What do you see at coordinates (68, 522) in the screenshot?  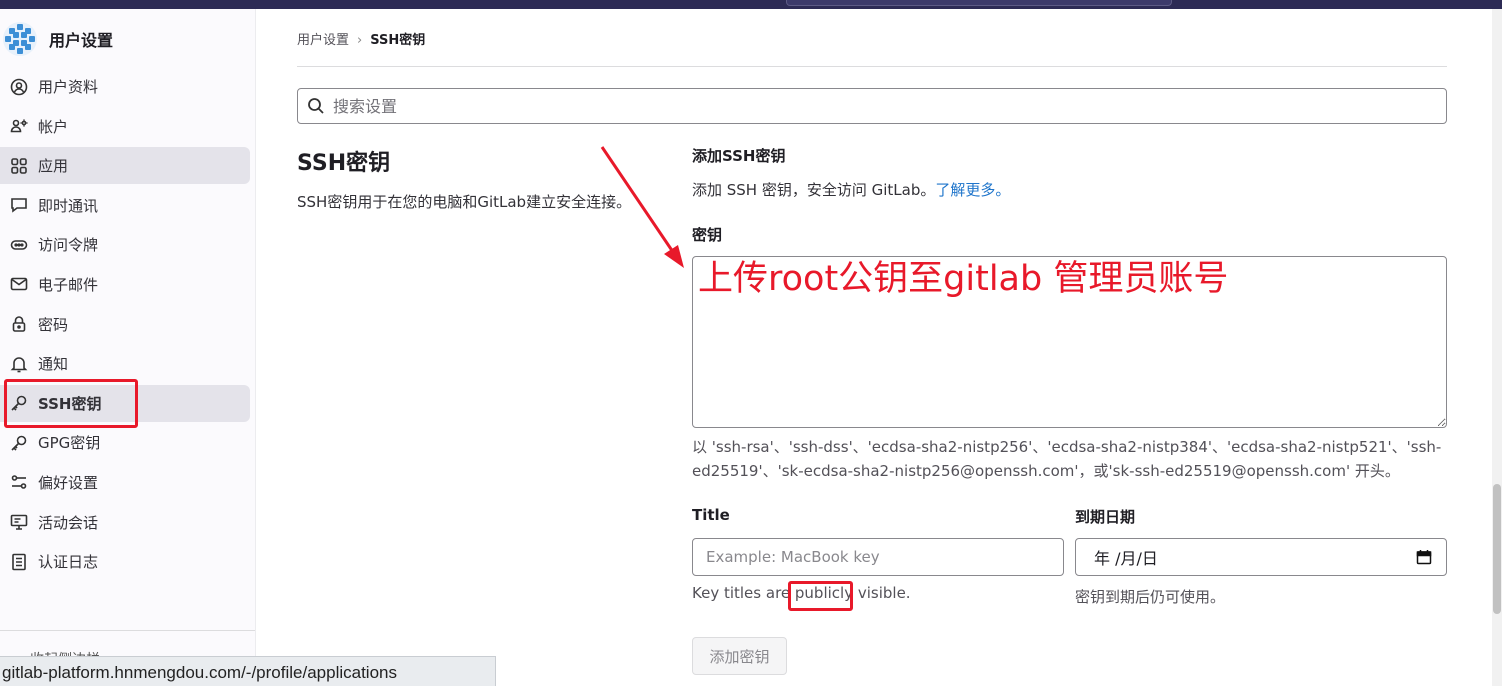 I see `sidebar-item-label: 活动会话` at bounding box center [68, 522].